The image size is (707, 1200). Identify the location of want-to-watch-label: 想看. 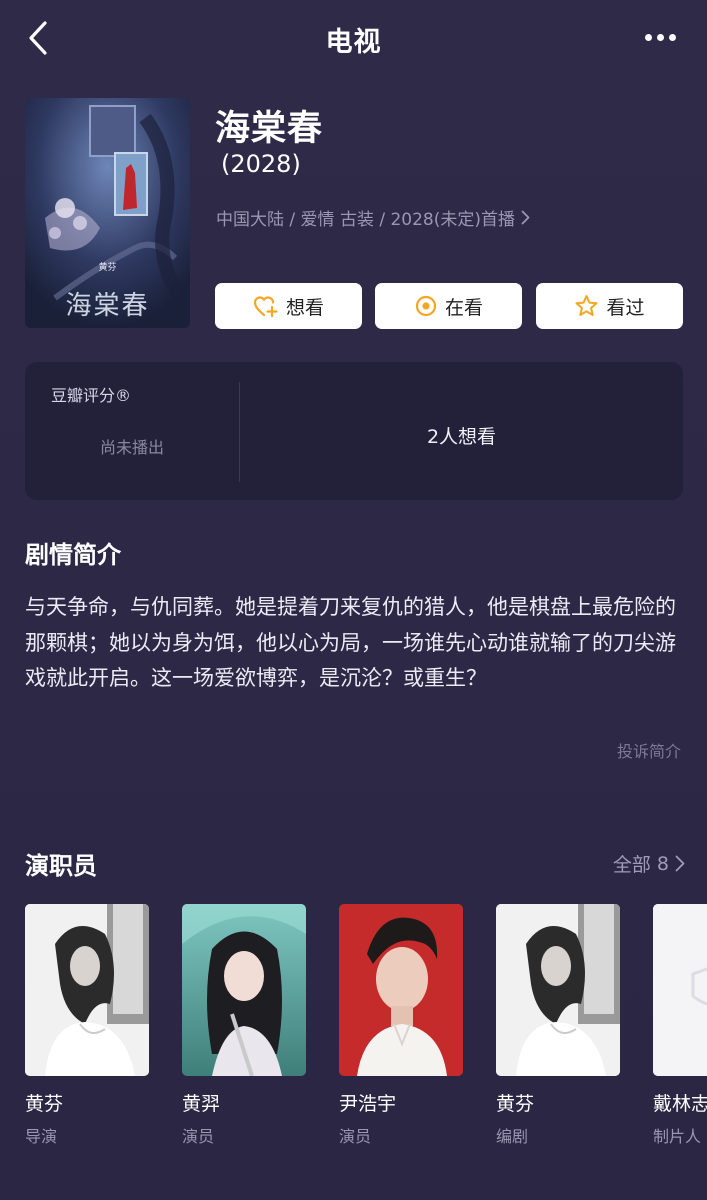
(304, 307).